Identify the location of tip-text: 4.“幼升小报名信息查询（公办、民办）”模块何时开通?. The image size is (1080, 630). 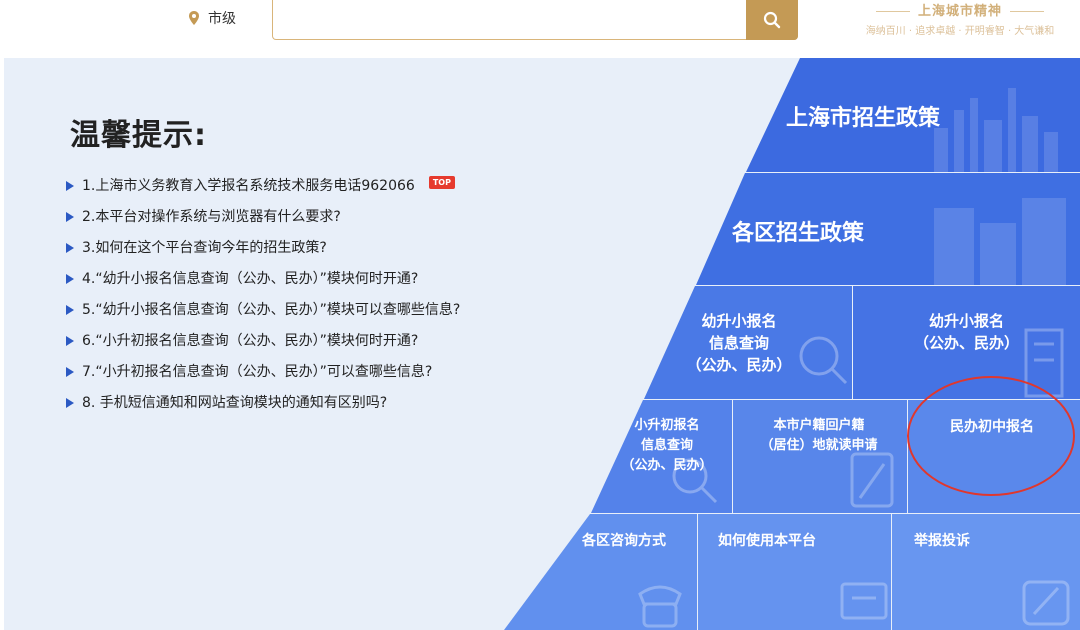
(250, 279).